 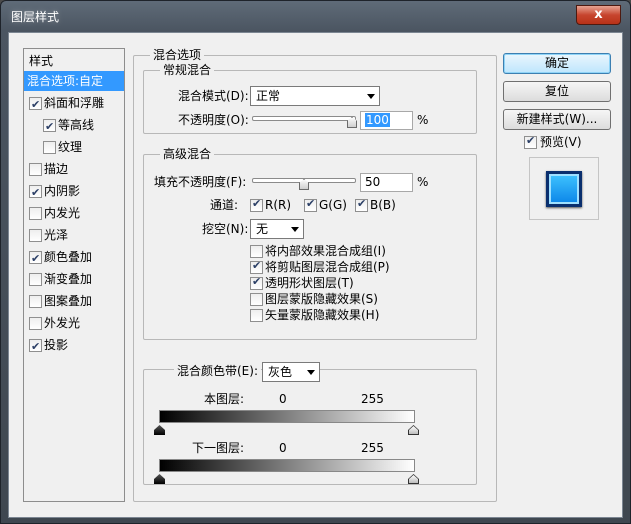 What do you see at coordinates (217, 371) in the screenshot?
I see `blend-if-label: 混合颜色带(E):` at bounding box center [217, 371].